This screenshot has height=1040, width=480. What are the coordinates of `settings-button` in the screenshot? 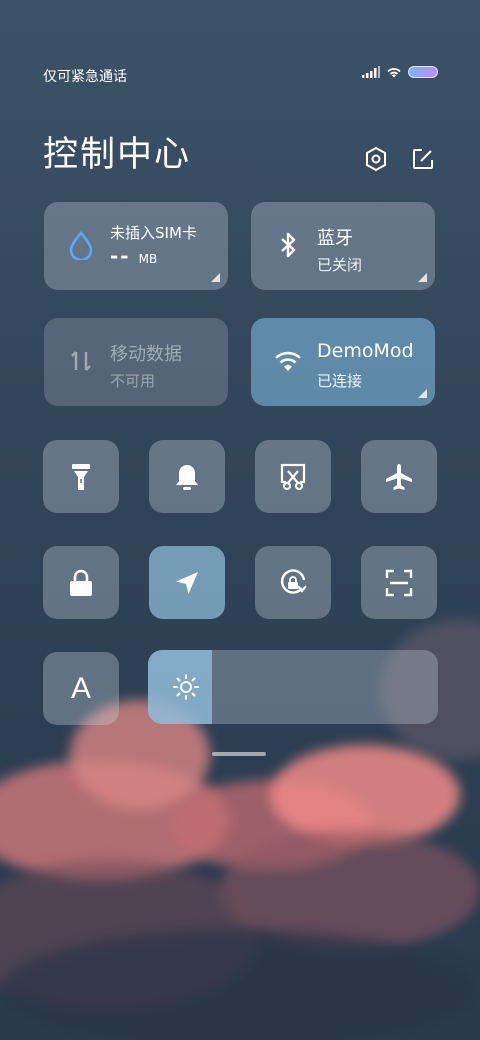 It's located at (376, 159).